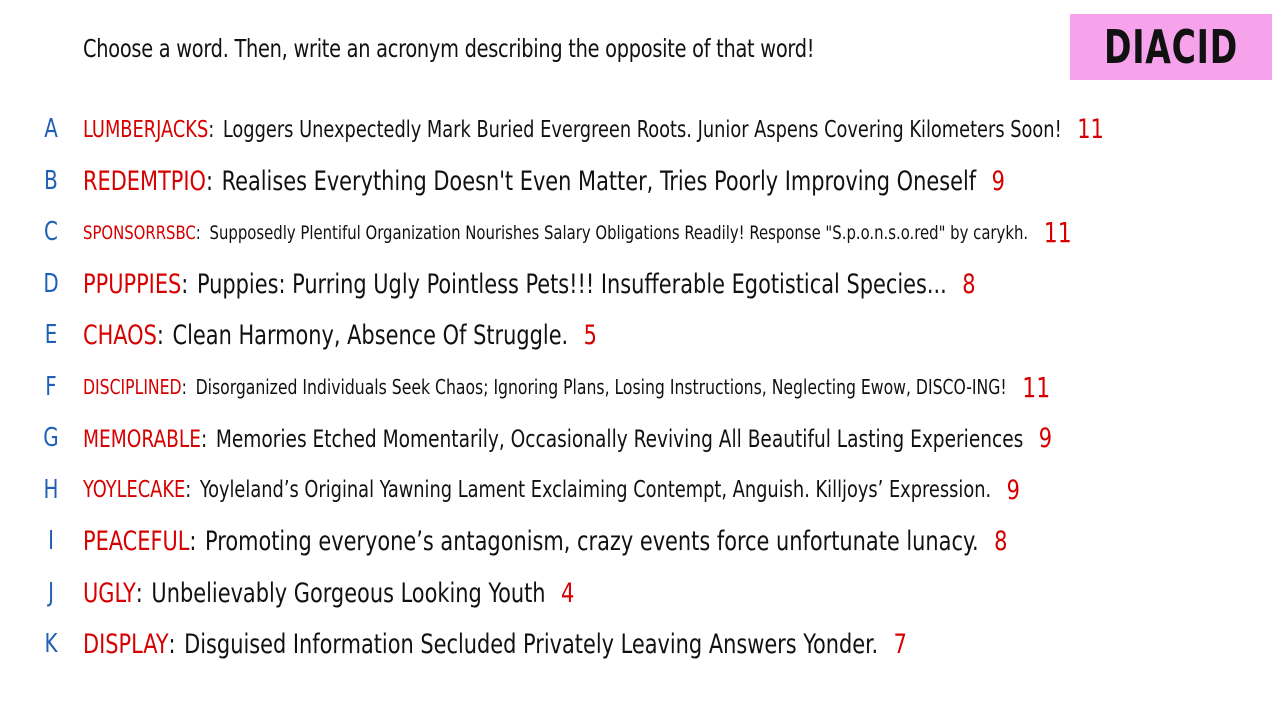  What do you see at coordinates (132, 387) in the screenshot?
I see `entry-word: DISCIPLINED` at bounding box center [132, 387].